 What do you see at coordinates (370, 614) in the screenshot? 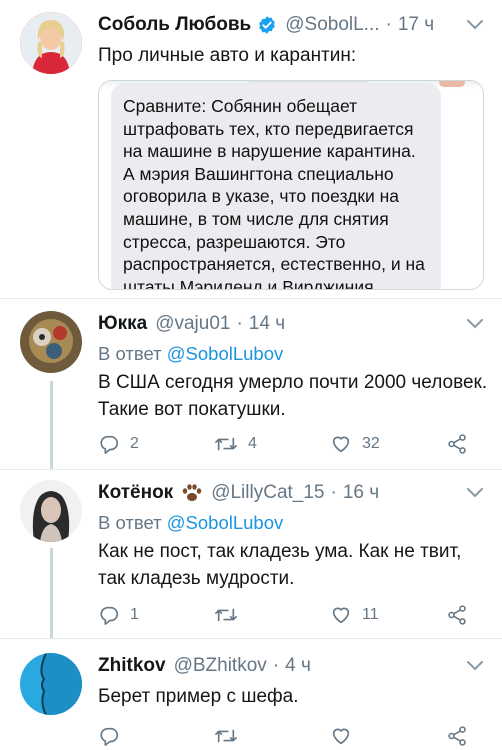
I see `like-count: 11` at bounding box center [370, 614].